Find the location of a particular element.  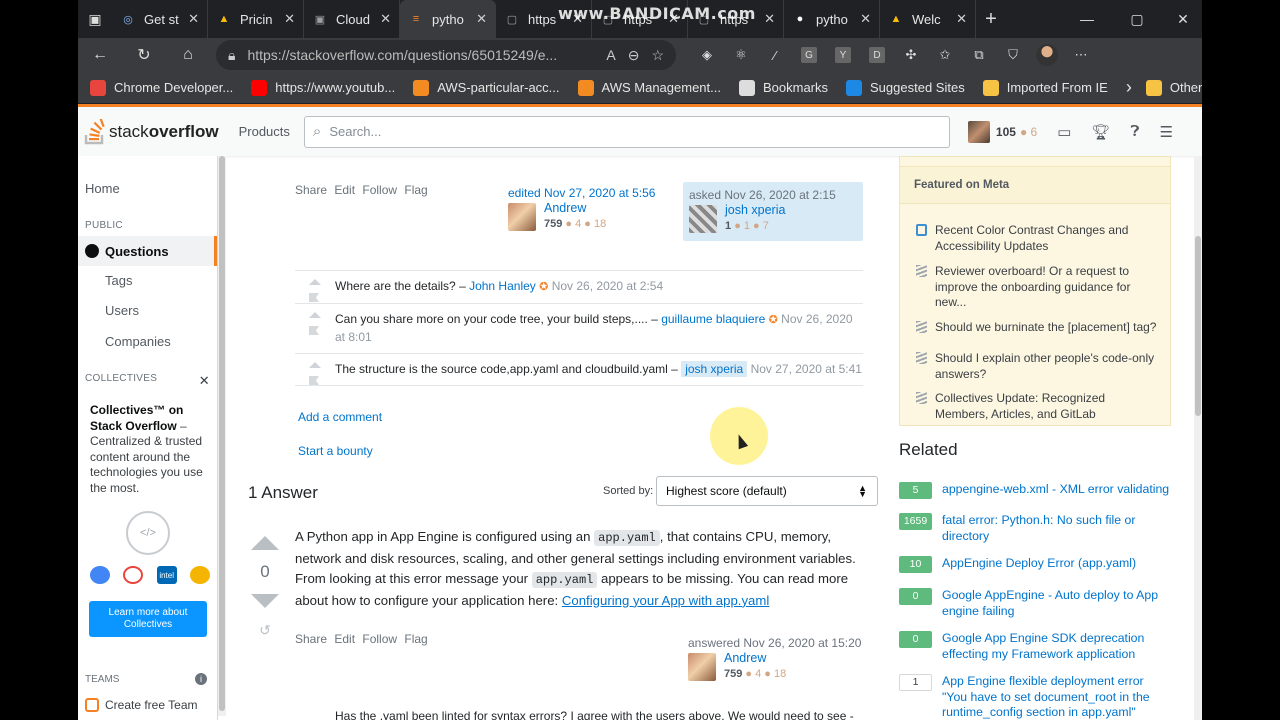

edited-date: edited Nov 27, 2020 at 5:56 is located at coordinates (581, 193).